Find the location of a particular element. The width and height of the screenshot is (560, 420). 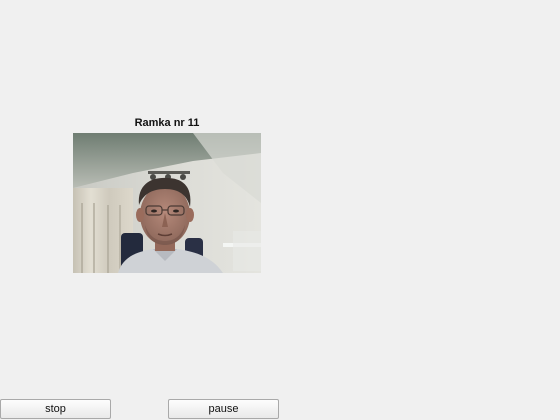

webcam-frame is located at coordinates (167, 203).